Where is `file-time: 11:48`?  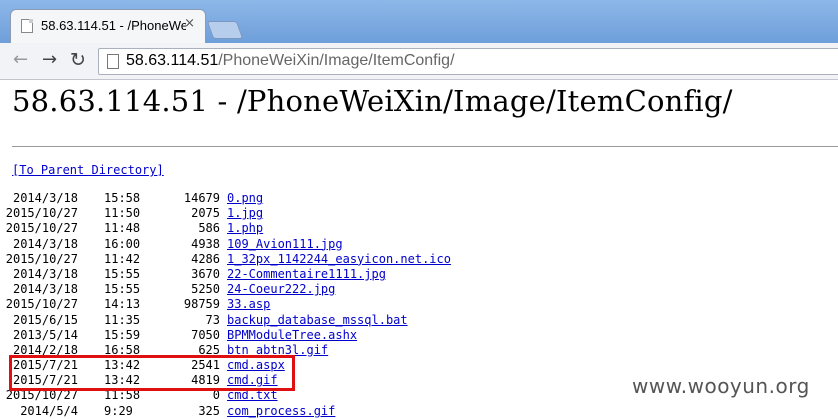
file-time: 11:48 is located at coordinates (122, 228).